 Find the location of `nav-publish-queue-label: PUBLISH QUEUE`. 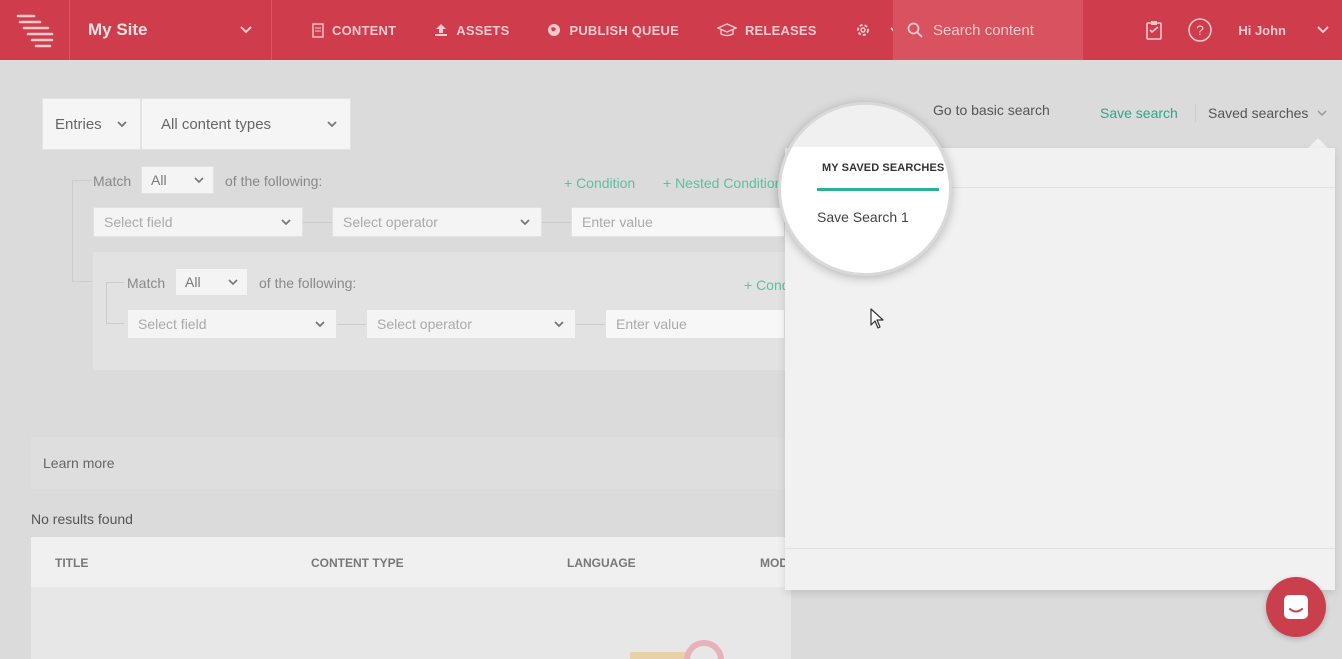

nav-publish-queue-label: PUBLISH QUEUE is located at coordinates (624, 30).